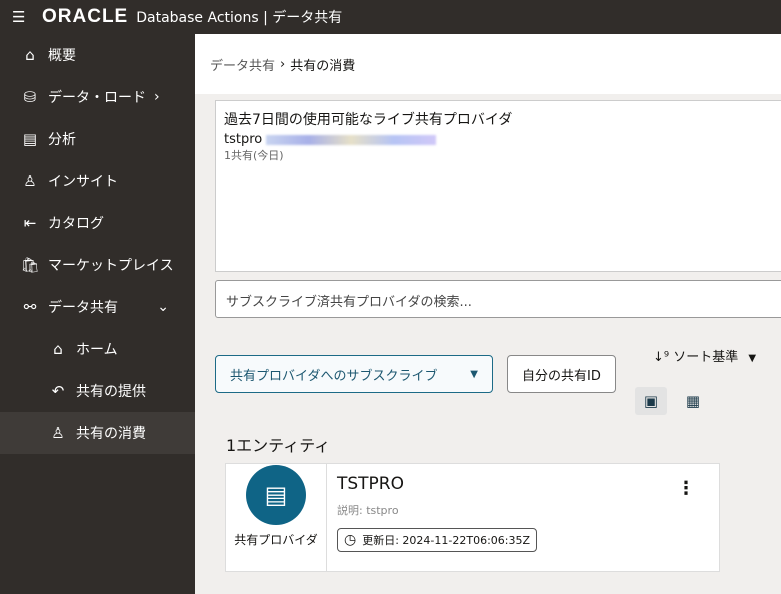 Image resolution: width=781 pixels, height=594 pixels. What do you see at coordinates (30, 97) in the screenshot?
I see `database-upload-icon: ⛁` at bounding box center [30, 97].